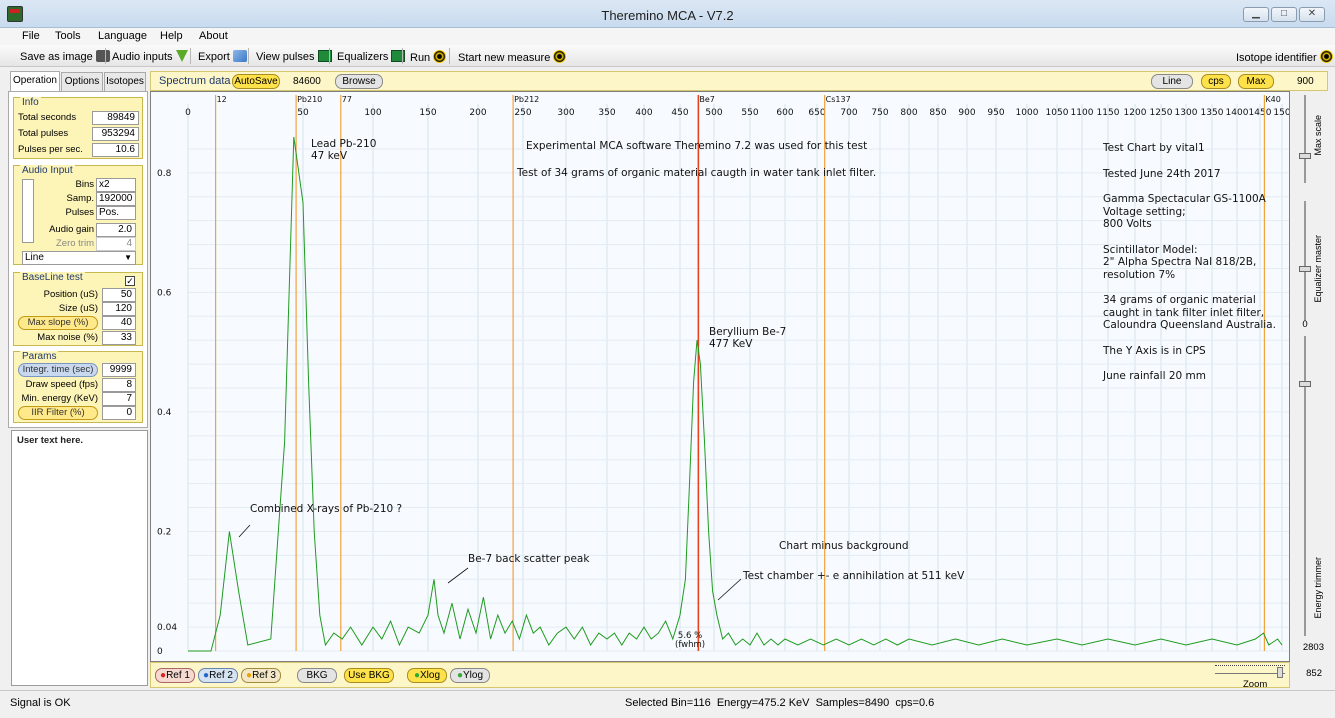 Image resolution: width=1335 pixels, height=718 pixels. I want to click on bkg-button: BKG, so click(317, 675).